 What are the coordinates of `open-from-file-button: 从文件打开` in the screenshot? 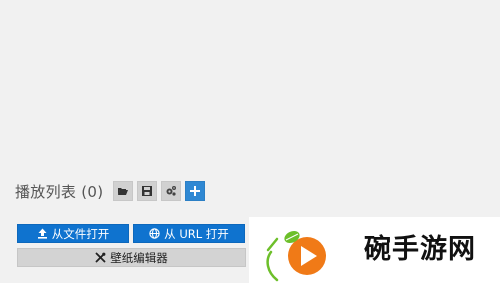 It's located at (73, 233).